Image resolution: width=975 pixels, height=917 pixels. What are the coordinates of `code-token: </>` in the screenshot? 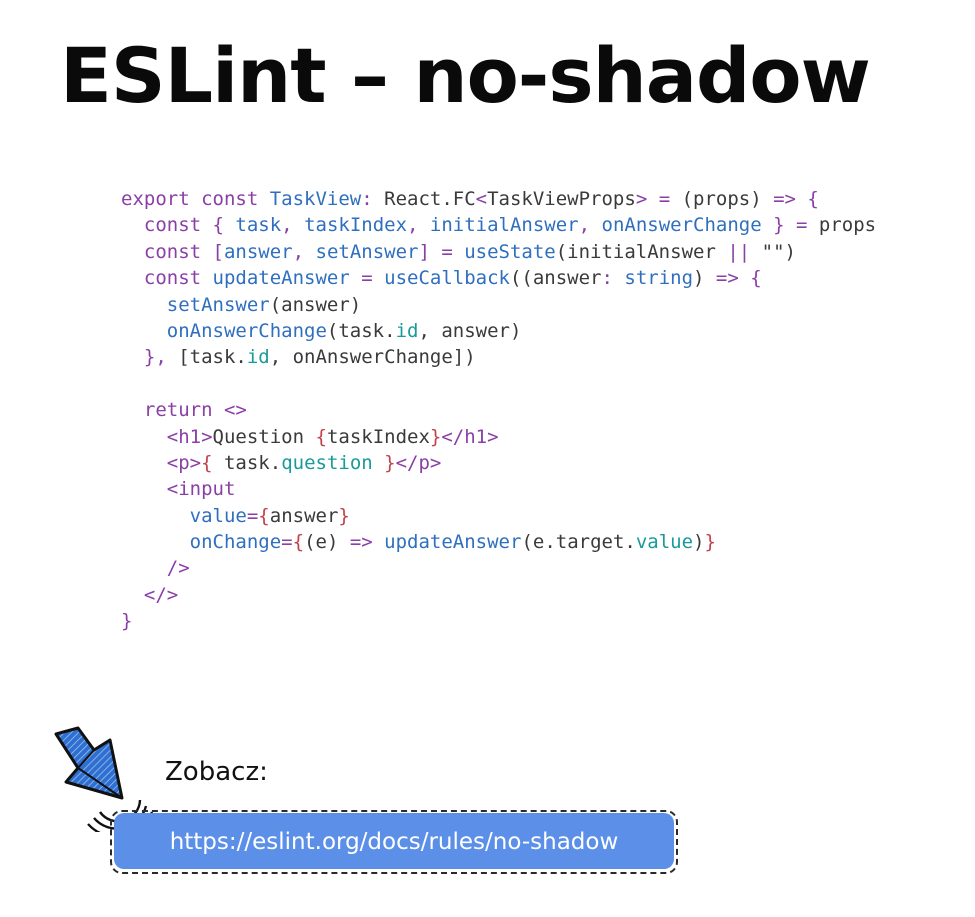 It's located at (161, 594).